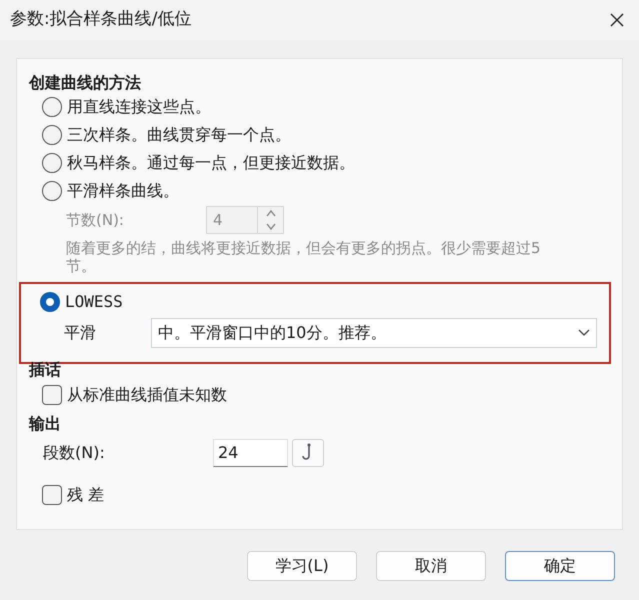 The image size is (639, 600). I want to click on radio-label: 秋马样条。通过每一点，但更接近数据。, so click(211, 163).